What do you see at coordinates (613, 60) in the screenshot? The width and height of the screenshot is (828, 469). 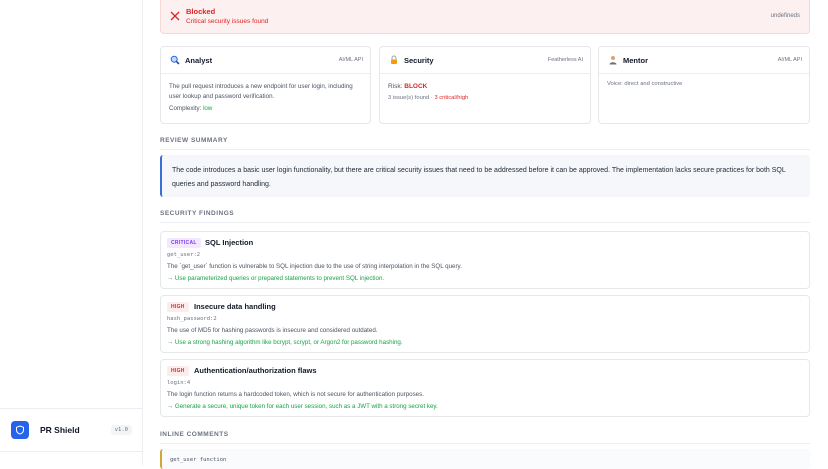 I see `person-icon` at bounding box center [613, 60].